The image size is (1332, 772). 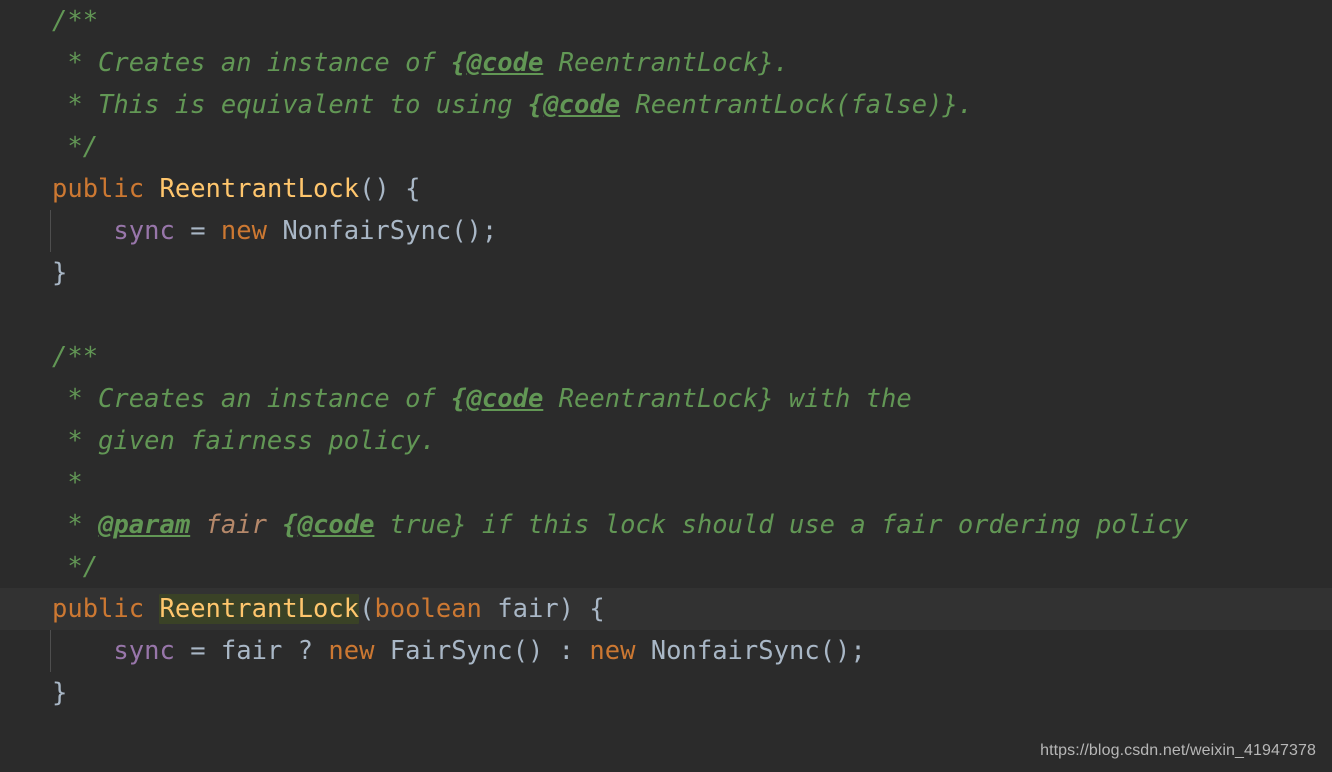 I want to click on code-token-plain: =, so click(x=197, y=231).